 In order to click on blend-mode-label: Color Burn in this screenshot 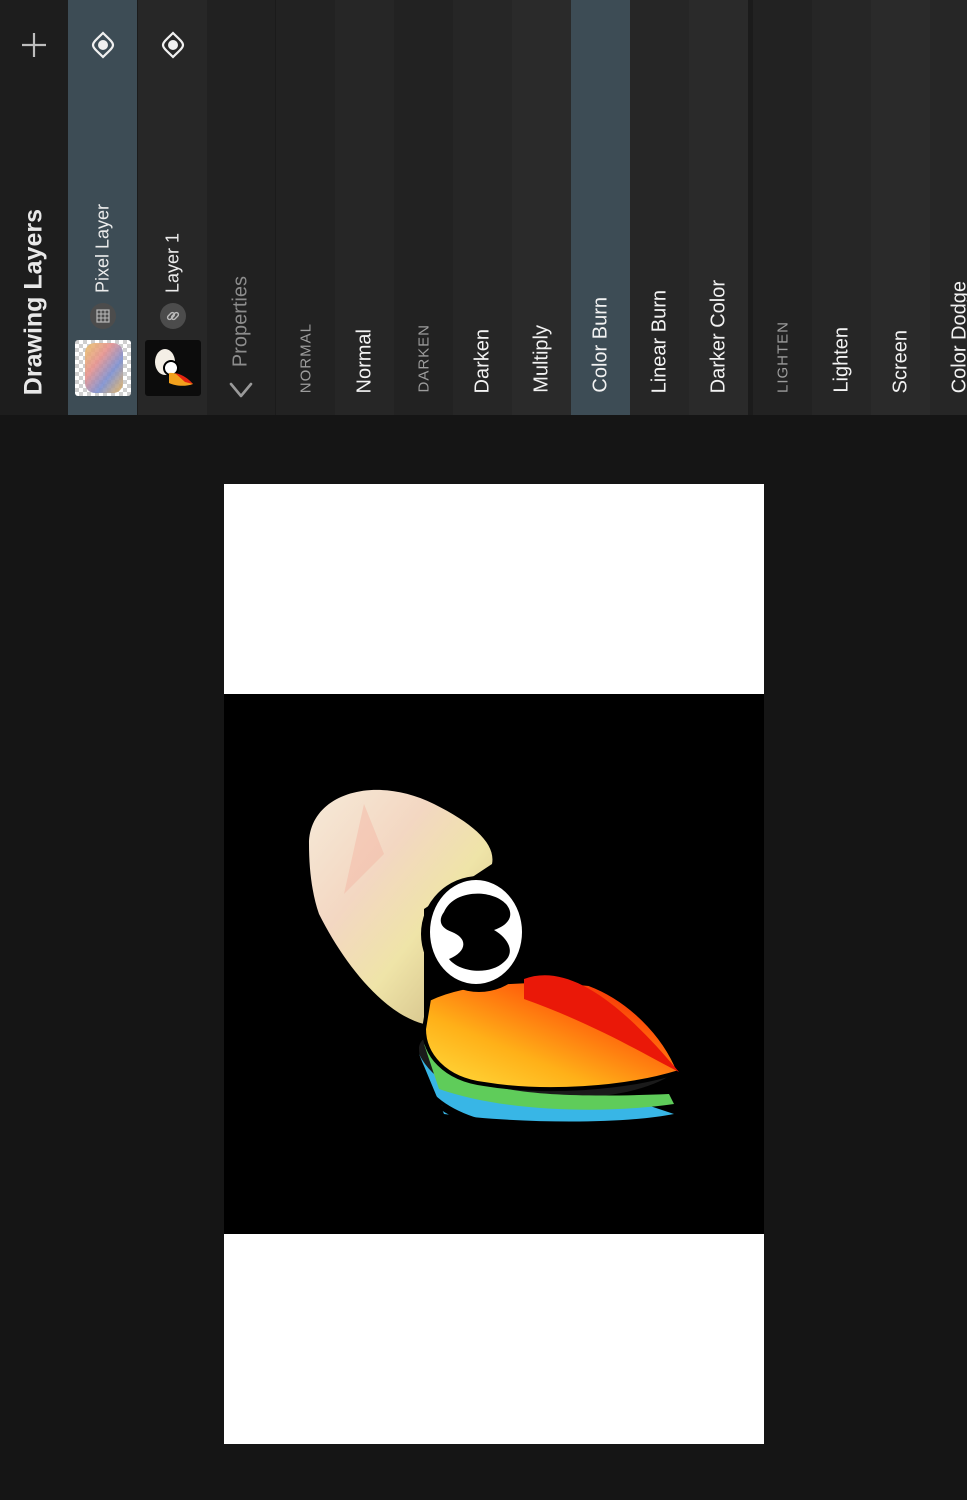, I will do `click(600, 345)`.